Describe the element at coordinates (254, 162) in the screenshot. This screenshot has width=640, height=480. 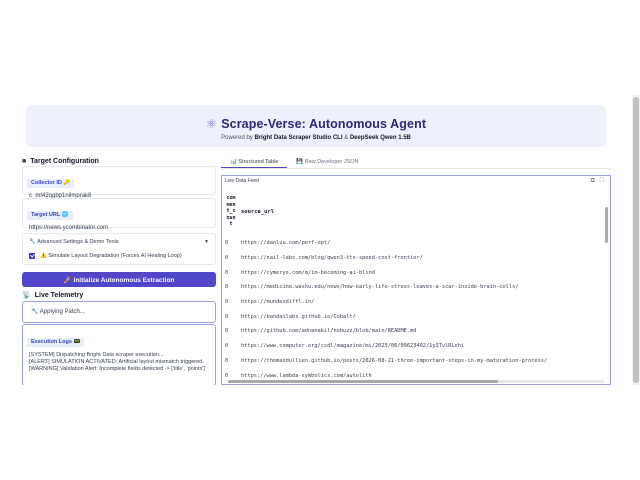
I see `tab-structured-table: 📊 Structured Table` at that location.